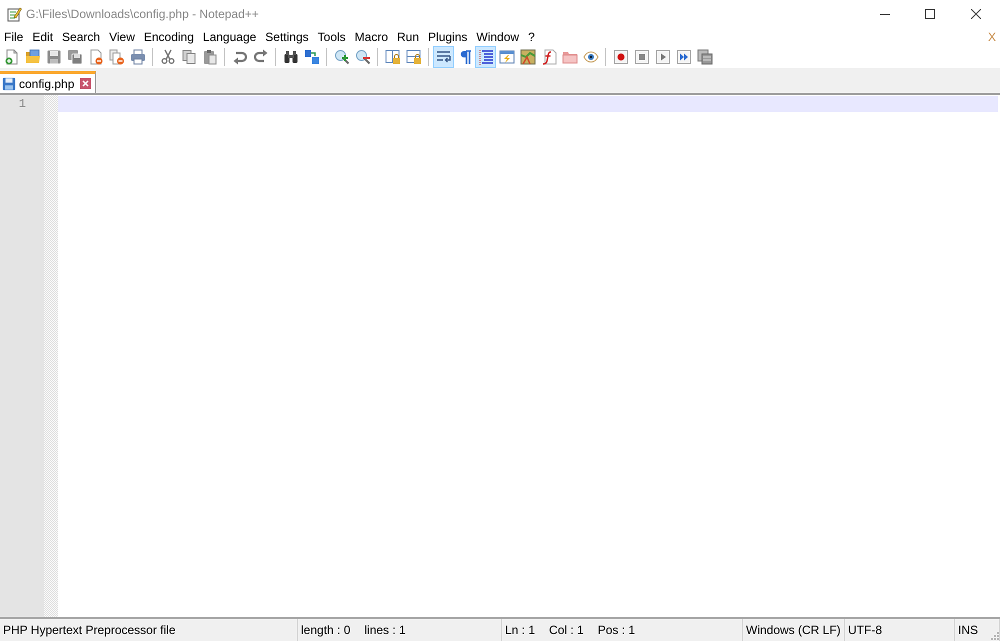  What do you see at coordinates (312, 57) in the screenshot?
I see `replace-icon` at bounding box center [312, 57].